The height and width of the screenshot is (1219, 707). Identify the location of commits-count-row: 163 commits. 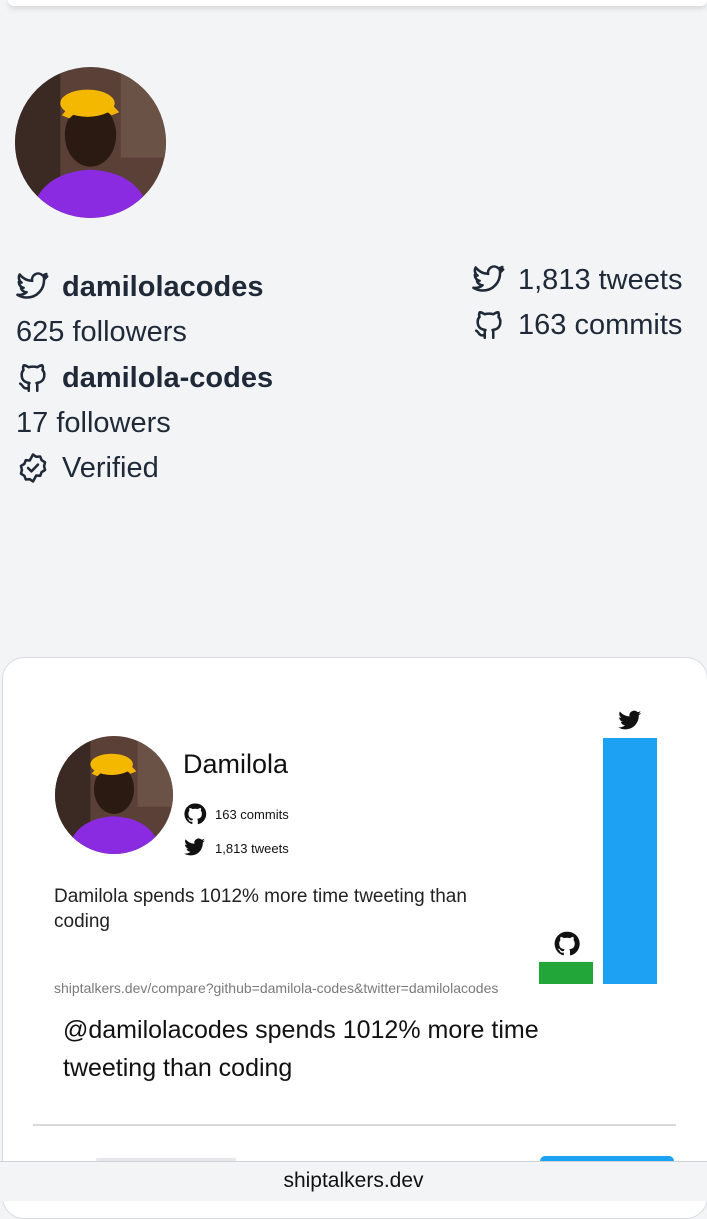
(577, 325).